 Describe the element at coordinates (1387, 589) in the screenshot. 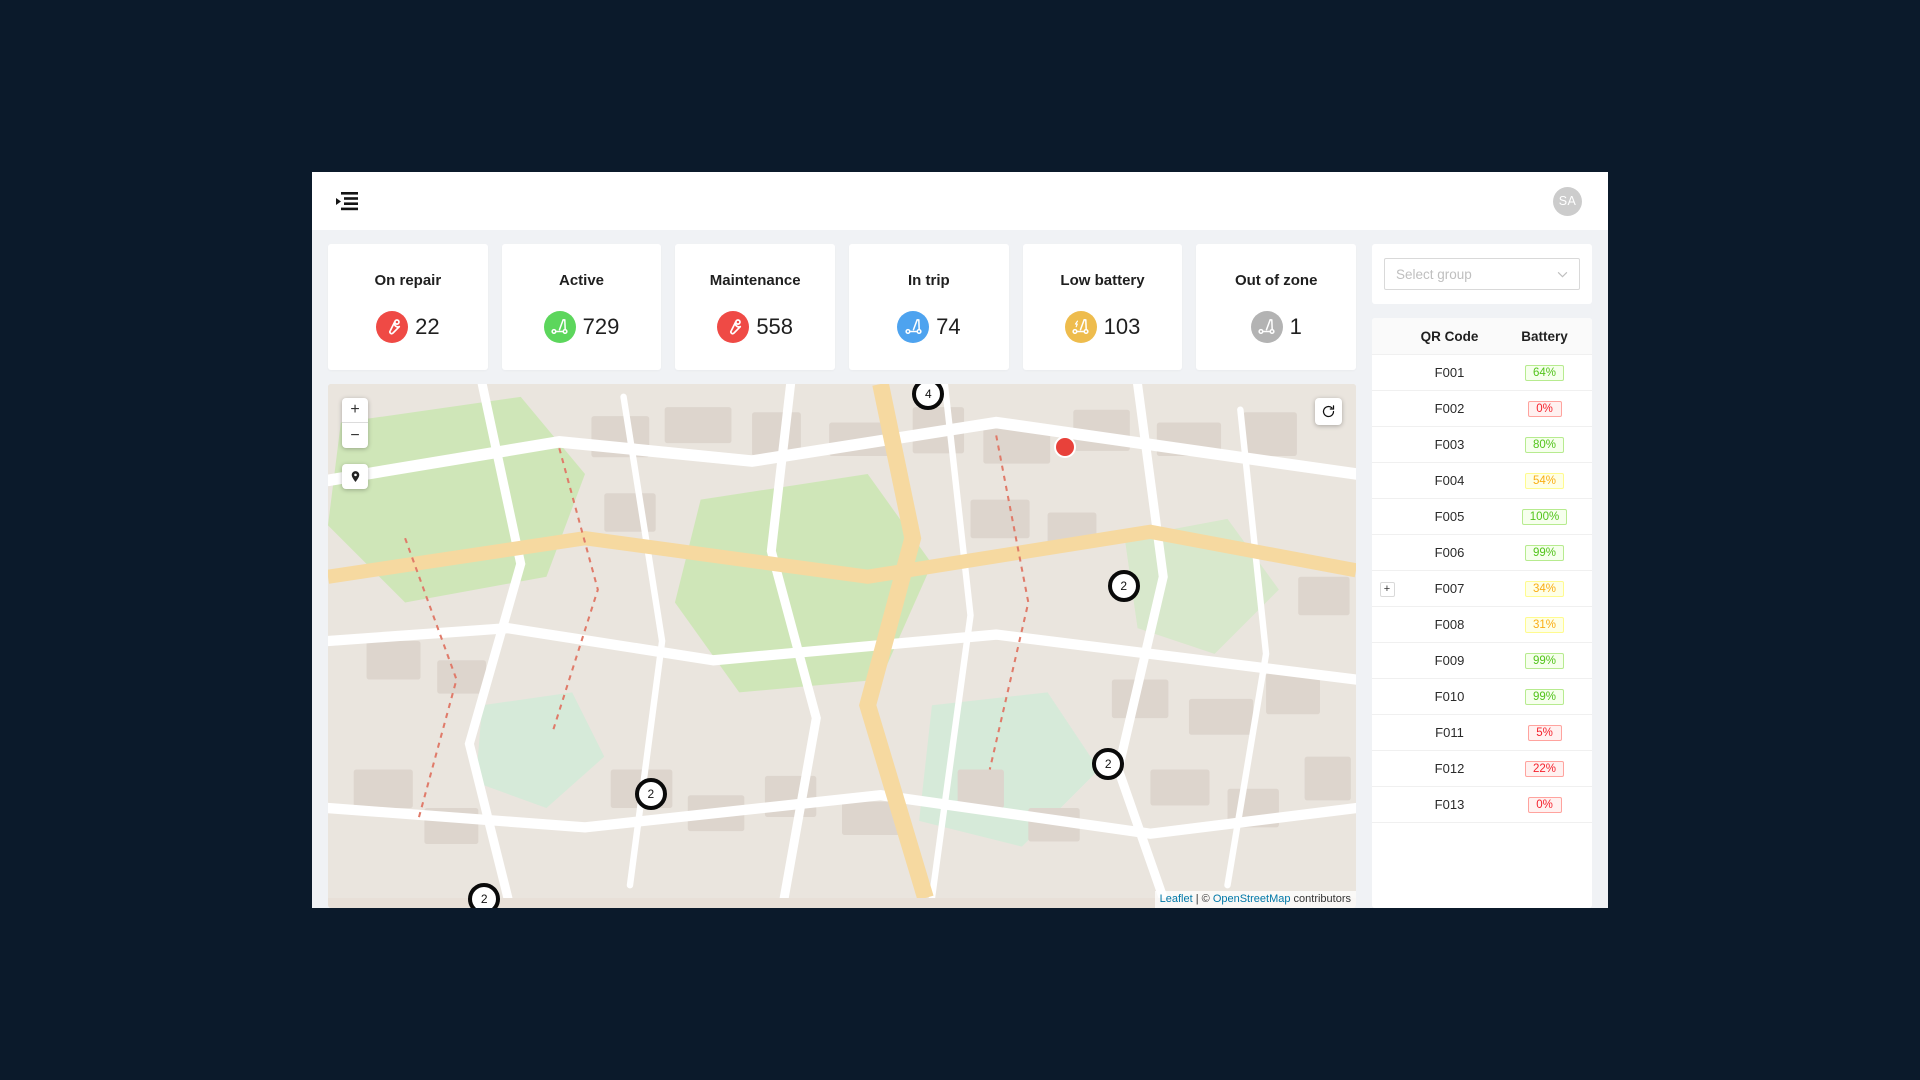

I see `expand-row-button: +` at that location.